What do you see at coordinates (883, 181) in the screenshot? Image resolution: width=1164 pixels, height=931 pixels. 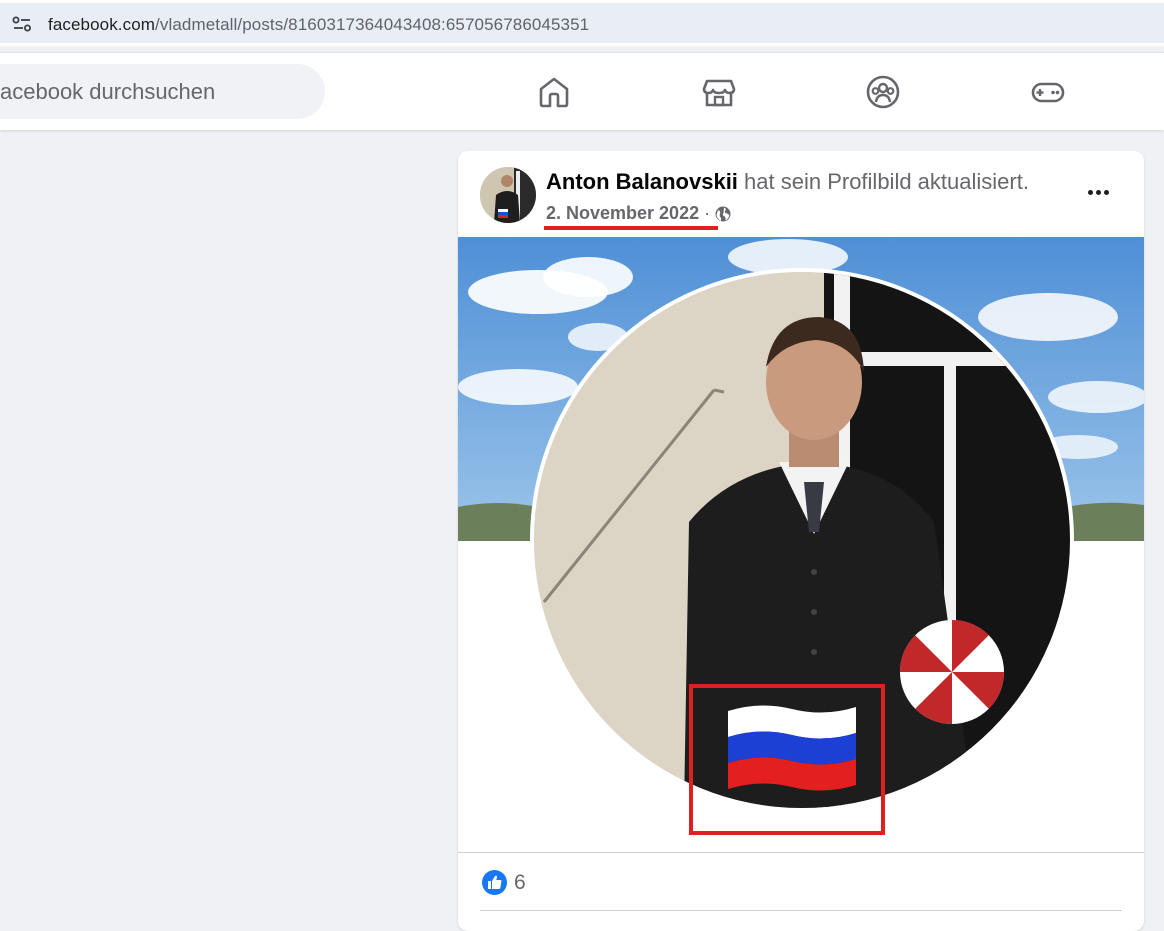 I see `post-action-text: hat sein Profilbild aktualisiert.` at bounding box center [883, 181].